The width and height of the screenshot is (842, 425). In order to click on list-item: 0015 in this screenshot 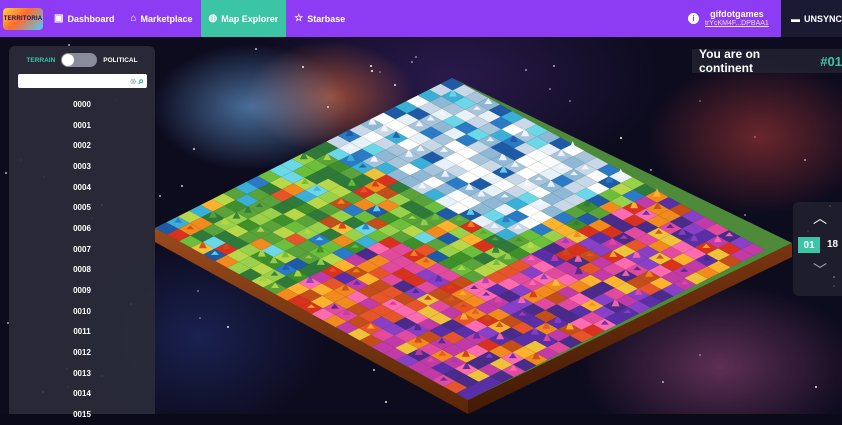, I will do `click(82, 414)`.